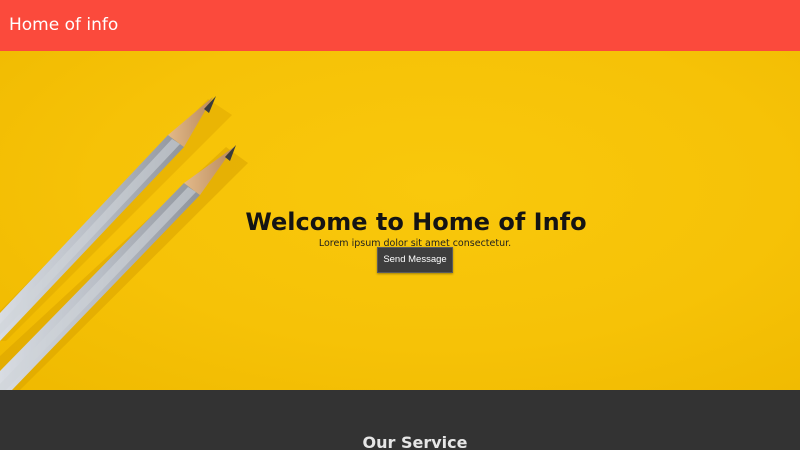 This screenshot has width=800, height=455. Describe the element at coordinates (415, 443) in the screenshot. I see `section-title: Our Service` at that location.